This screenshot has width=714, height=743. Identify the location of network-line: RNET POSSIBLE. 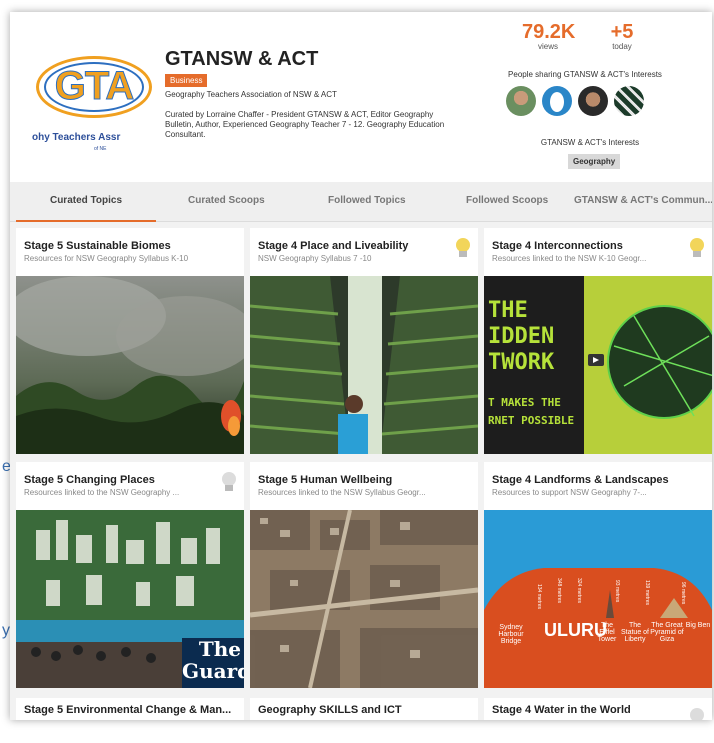
(531, 420).